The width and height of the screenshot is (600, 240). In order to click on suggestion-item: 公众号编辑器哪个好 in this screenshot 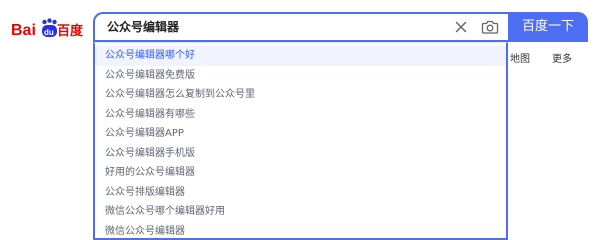, I will do `click(300, 56)`.